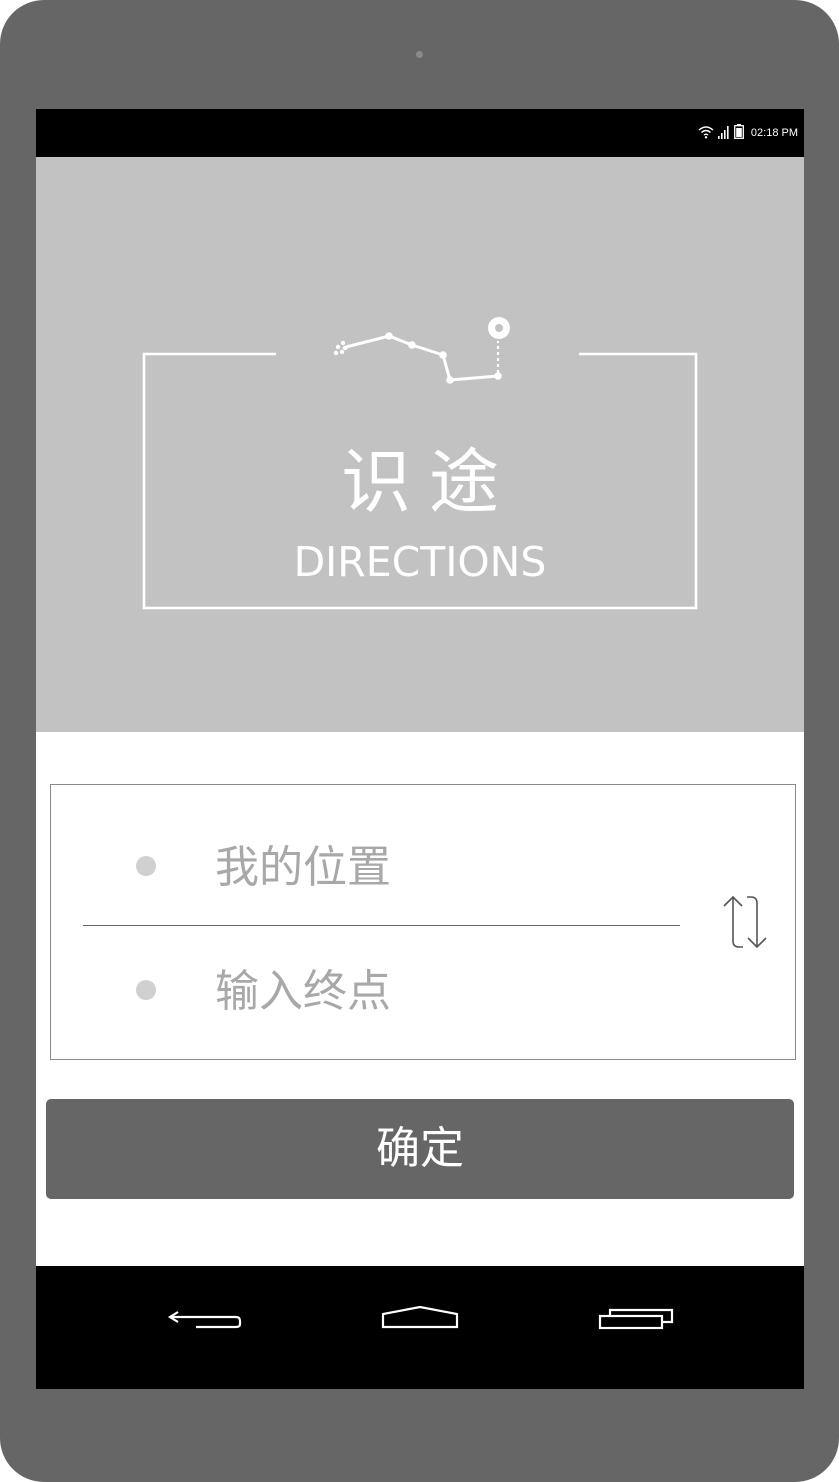  I want to click on home-button, so click(420, 1324).